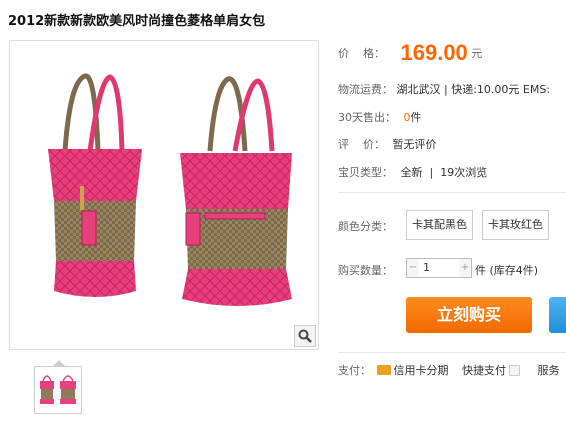  What do you see at coordinates (413, 268) in the screenshot?
I see `quantity-decrease-button: −` at bounding box center [413, 268].